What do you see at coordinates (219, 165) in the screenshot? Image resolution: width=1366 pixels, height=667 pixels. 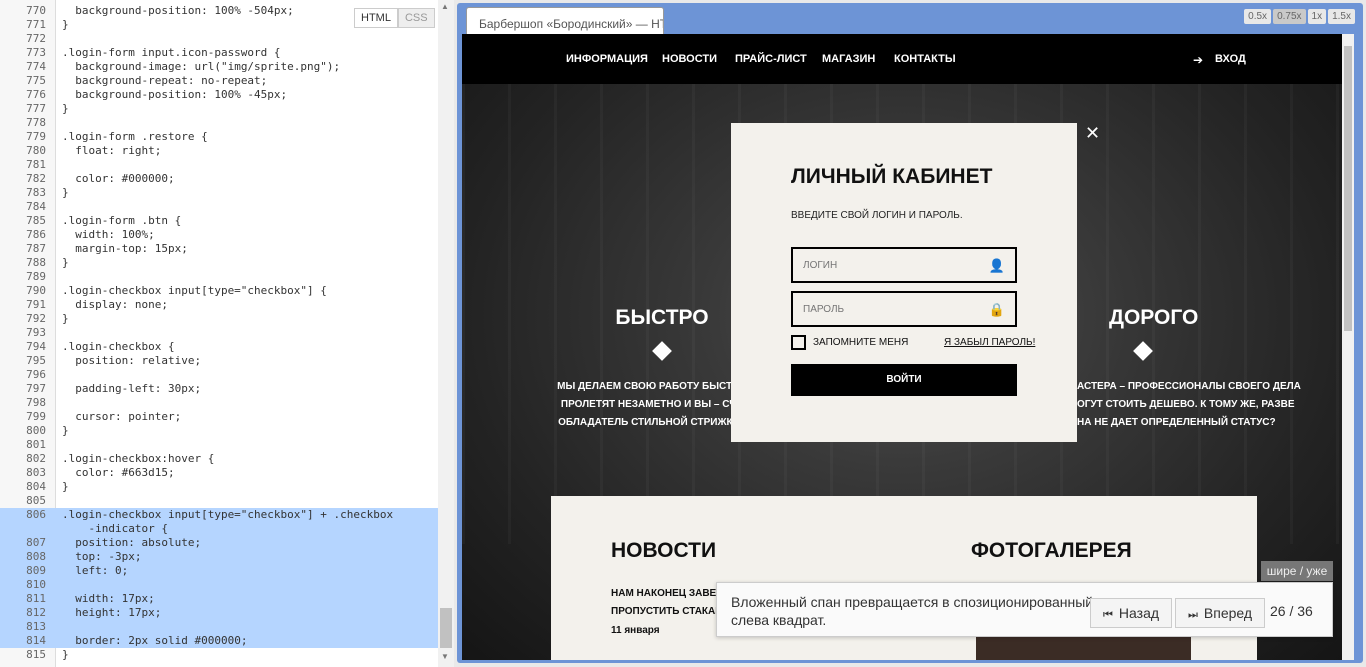 I see `code-line: 781` at bounding box center [219, 165].